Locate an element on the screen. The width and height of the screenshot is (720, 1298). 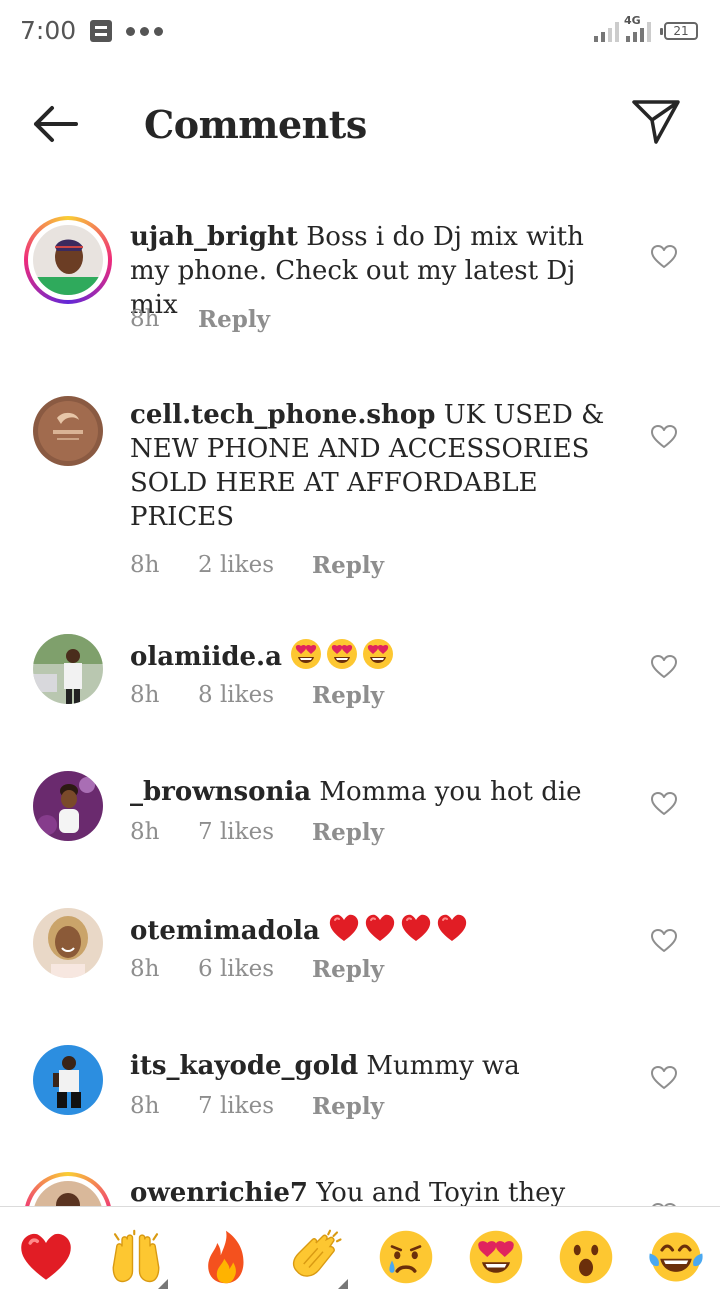
surprised-face-emoji is located at coordinates (586, 1257).